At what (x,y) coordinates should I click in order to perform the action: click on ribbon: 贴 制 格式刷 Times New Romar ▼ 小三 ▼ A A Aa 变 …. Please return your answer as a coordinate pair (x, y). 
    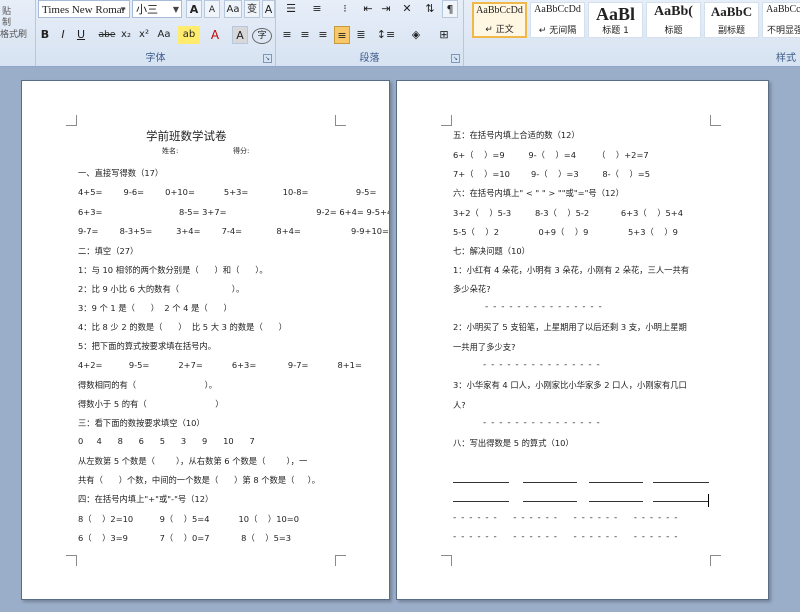
    Looking at the image, I should click on (400, 33).